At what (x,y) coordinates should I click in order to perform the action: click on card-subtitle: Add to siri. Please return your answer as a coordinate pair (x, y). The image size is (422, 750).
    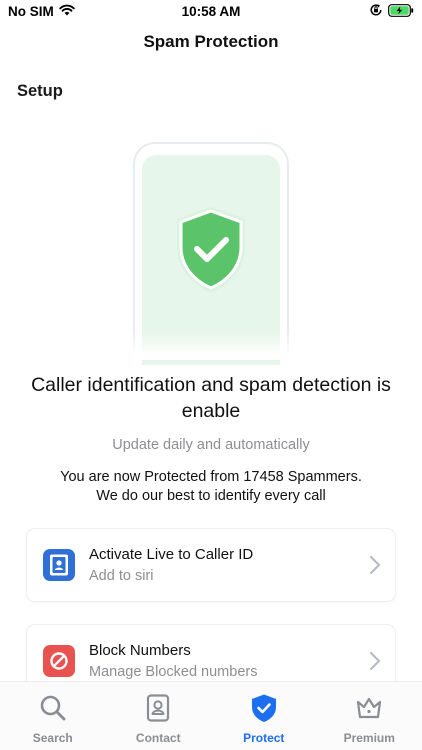
    Looking at the image, I should click on (121, 576).